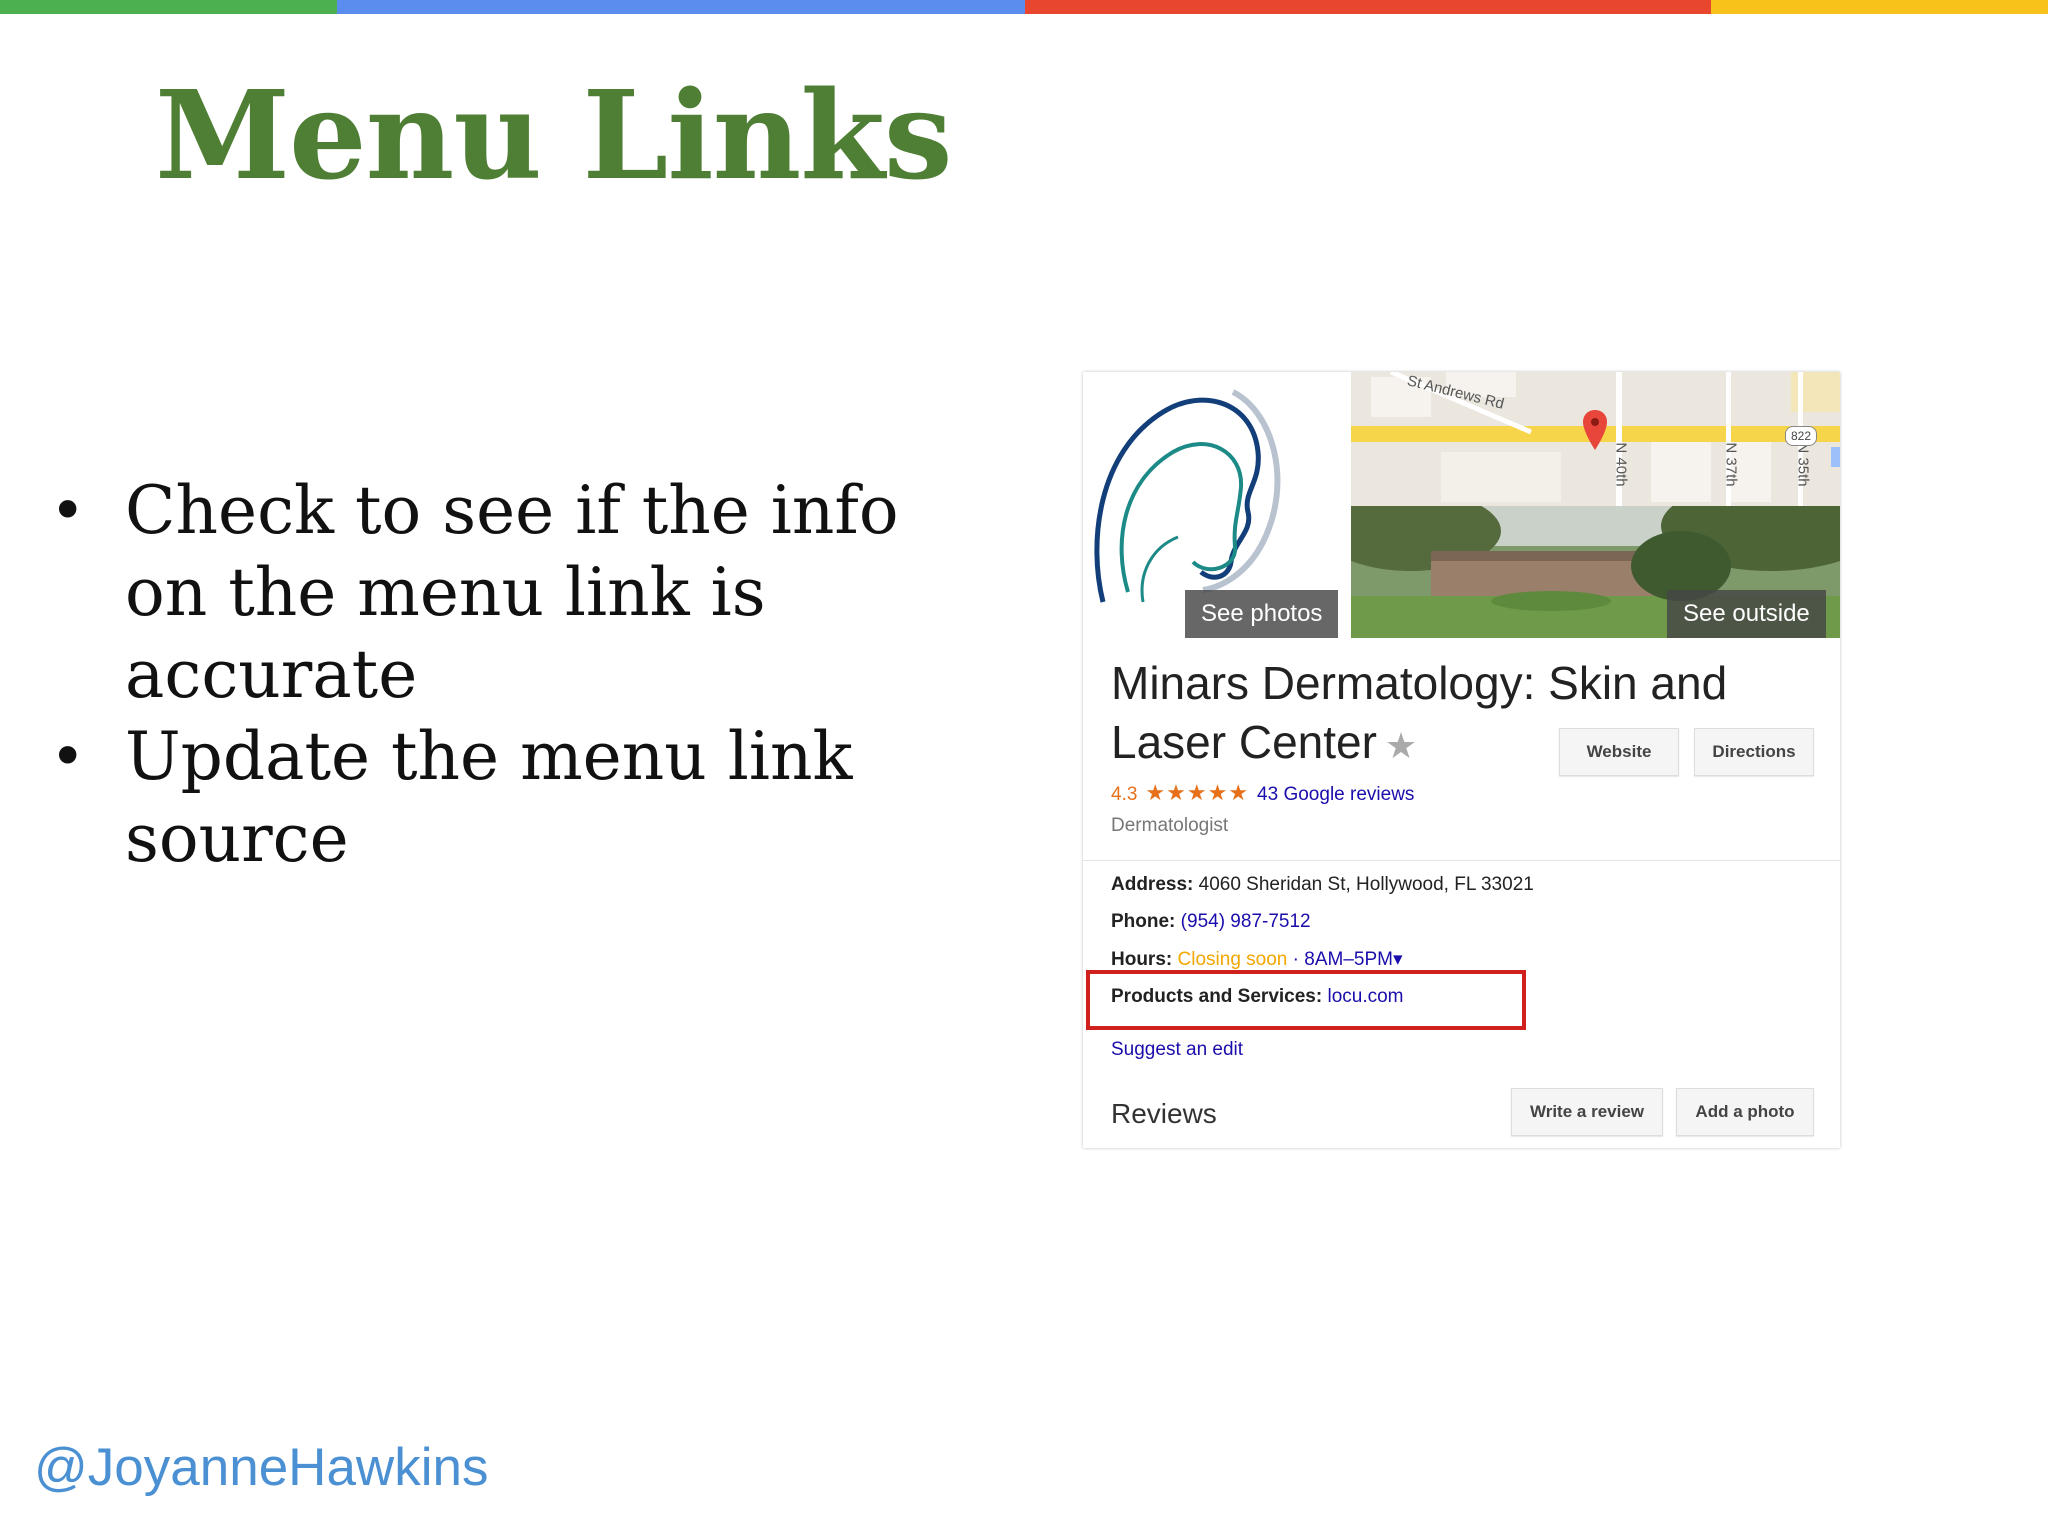  I want to click on phone-label: Phone:, so click(1143, 921).